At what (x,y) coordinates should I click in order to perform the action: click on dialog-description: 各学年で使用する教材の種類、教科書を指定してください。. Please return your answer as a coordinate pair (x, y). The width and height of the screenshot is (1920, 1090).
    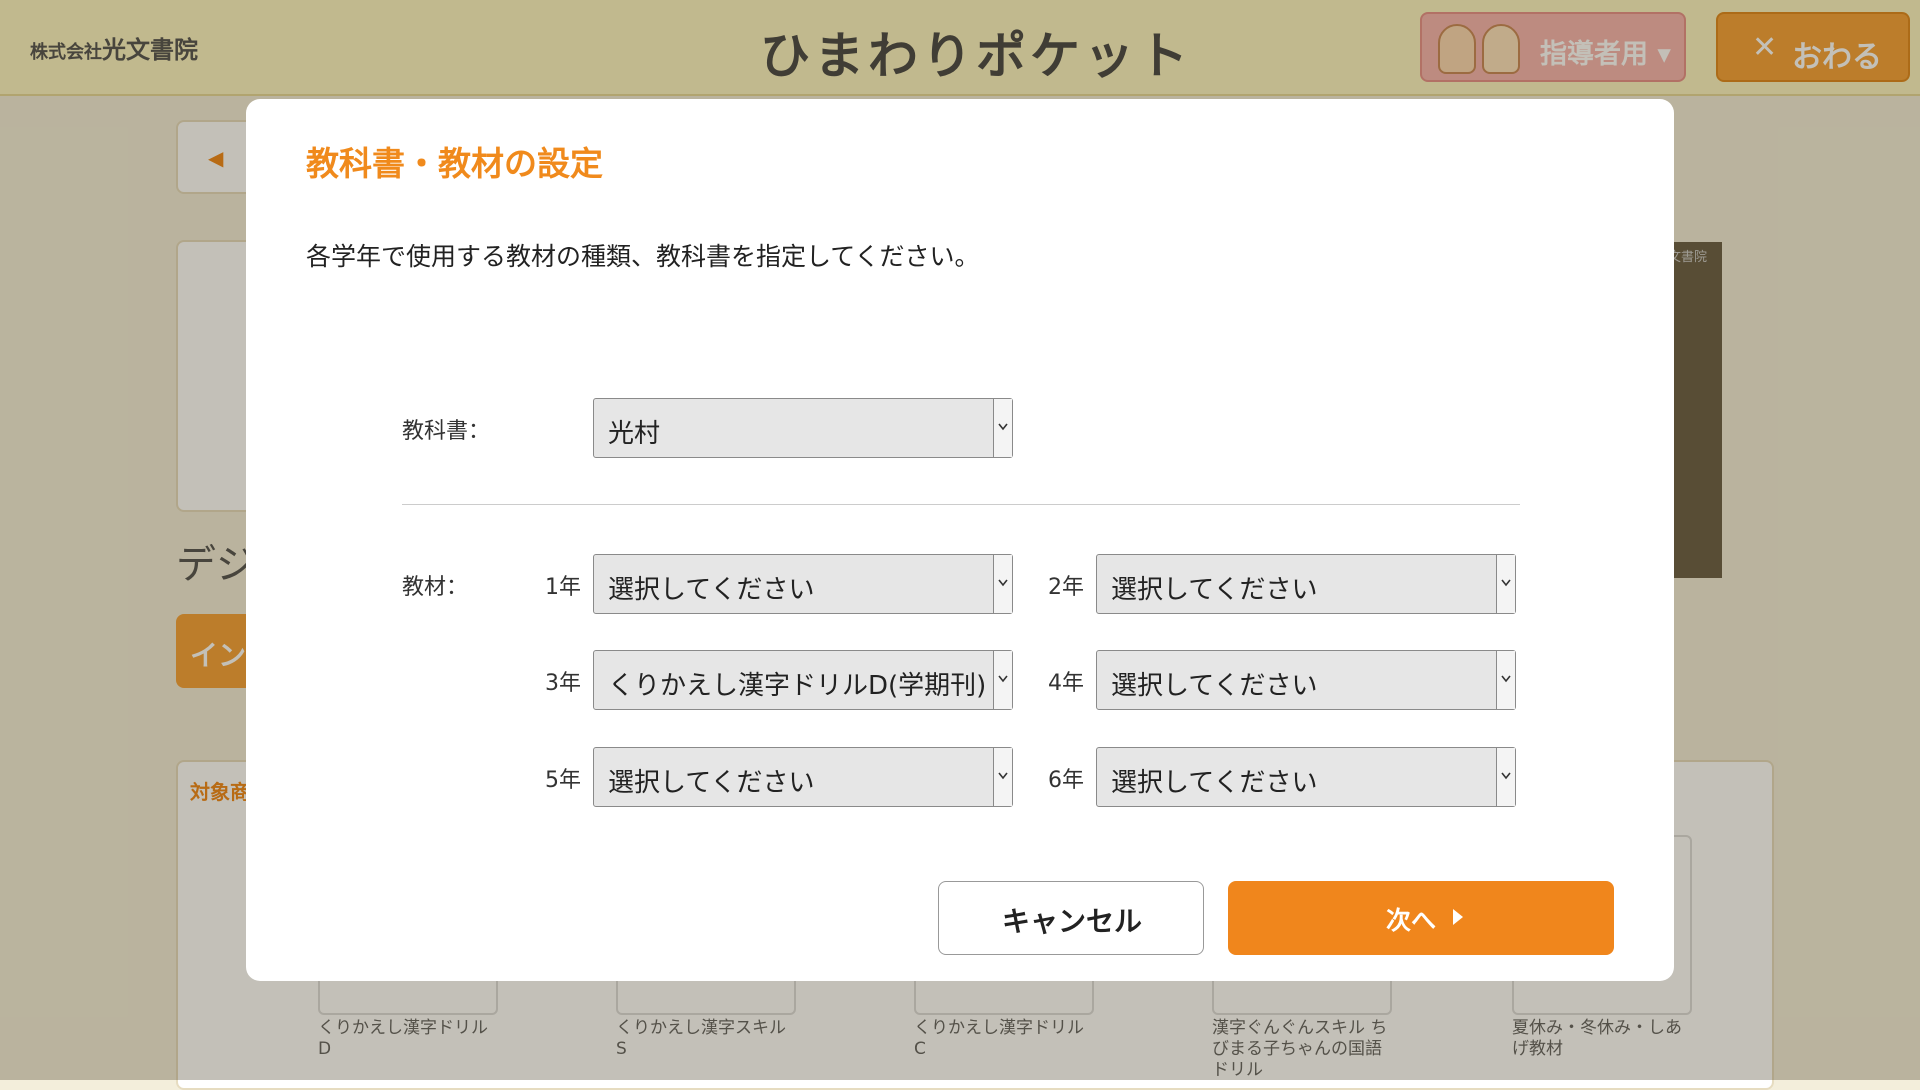
    Looking at the image, I should click on (643, 256).